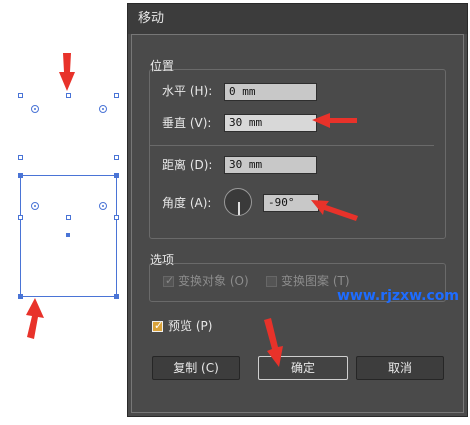  I want to click on selection-handle-top-left, so click(20, 175).